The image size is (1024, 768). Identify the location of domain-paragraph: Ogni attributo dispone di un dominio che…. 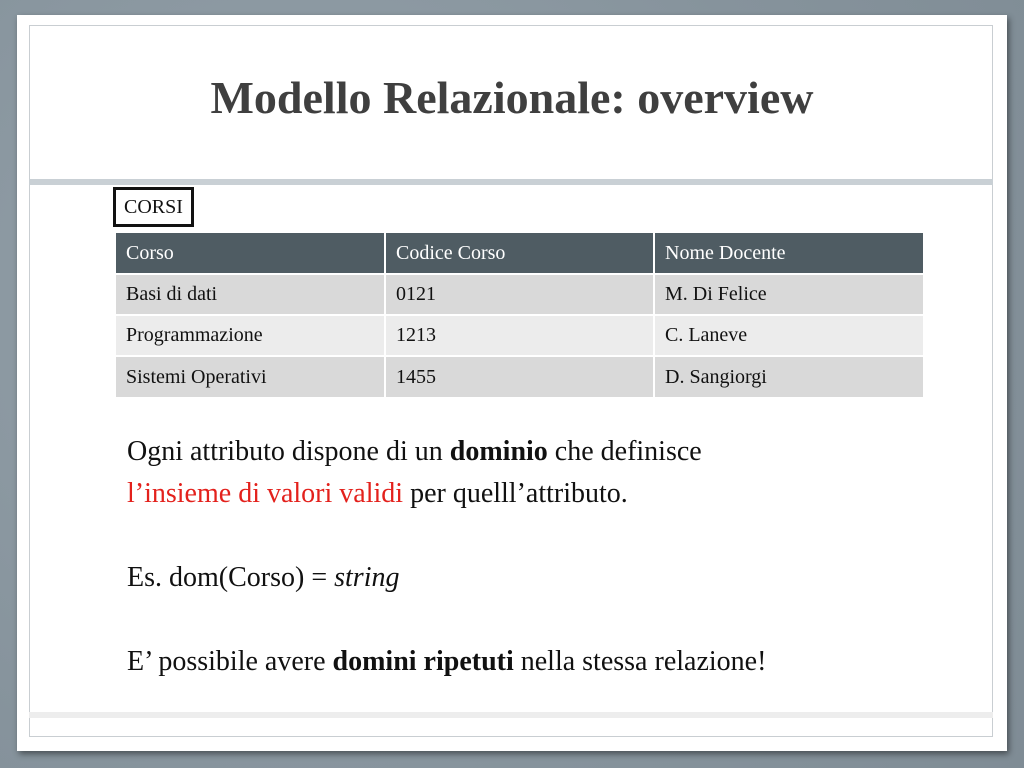
(557, 473).